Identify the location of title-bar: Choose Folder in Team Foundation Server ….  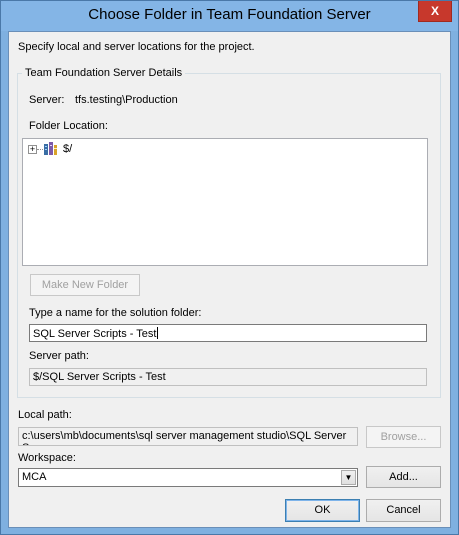
(229, 16).